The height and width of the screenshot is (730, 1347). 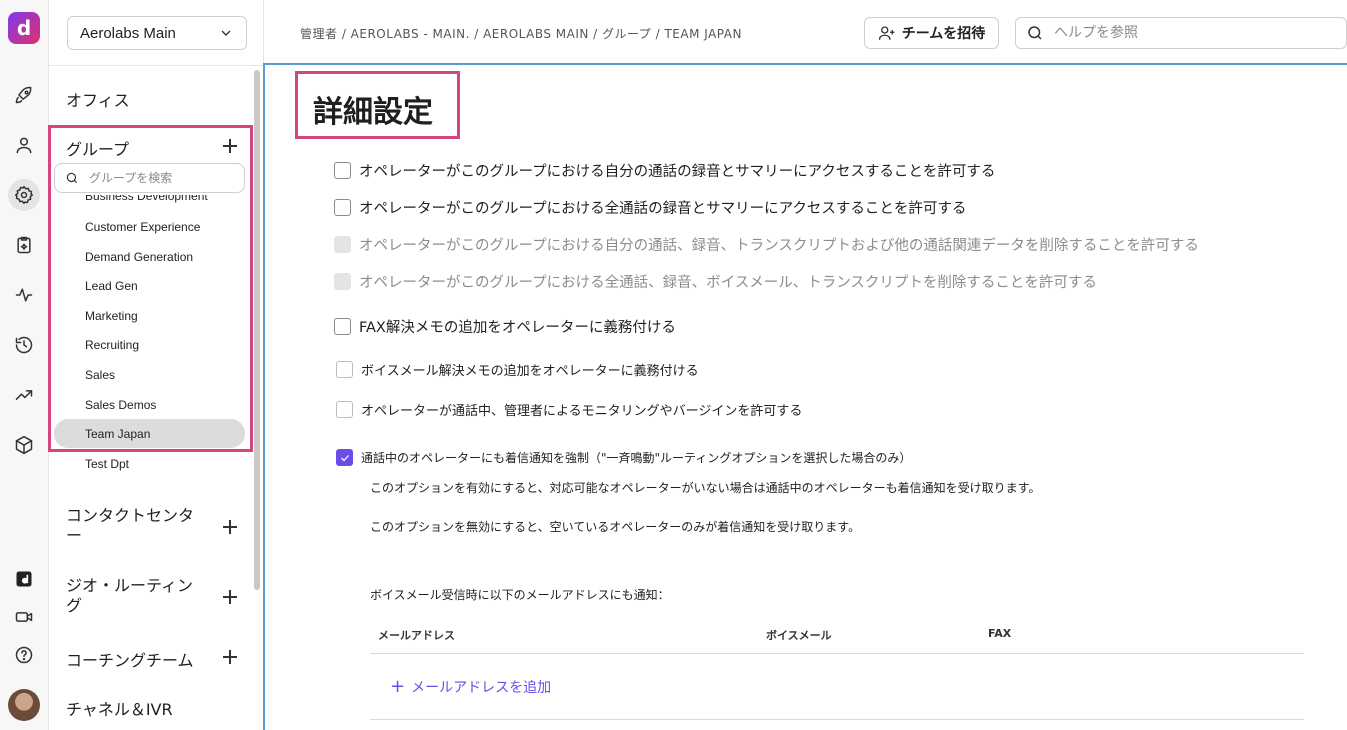 What do you see at coordinates (149, 374) in the screenshot?
I see `group-item-sales: Sales` at bounding box center [149, 374].